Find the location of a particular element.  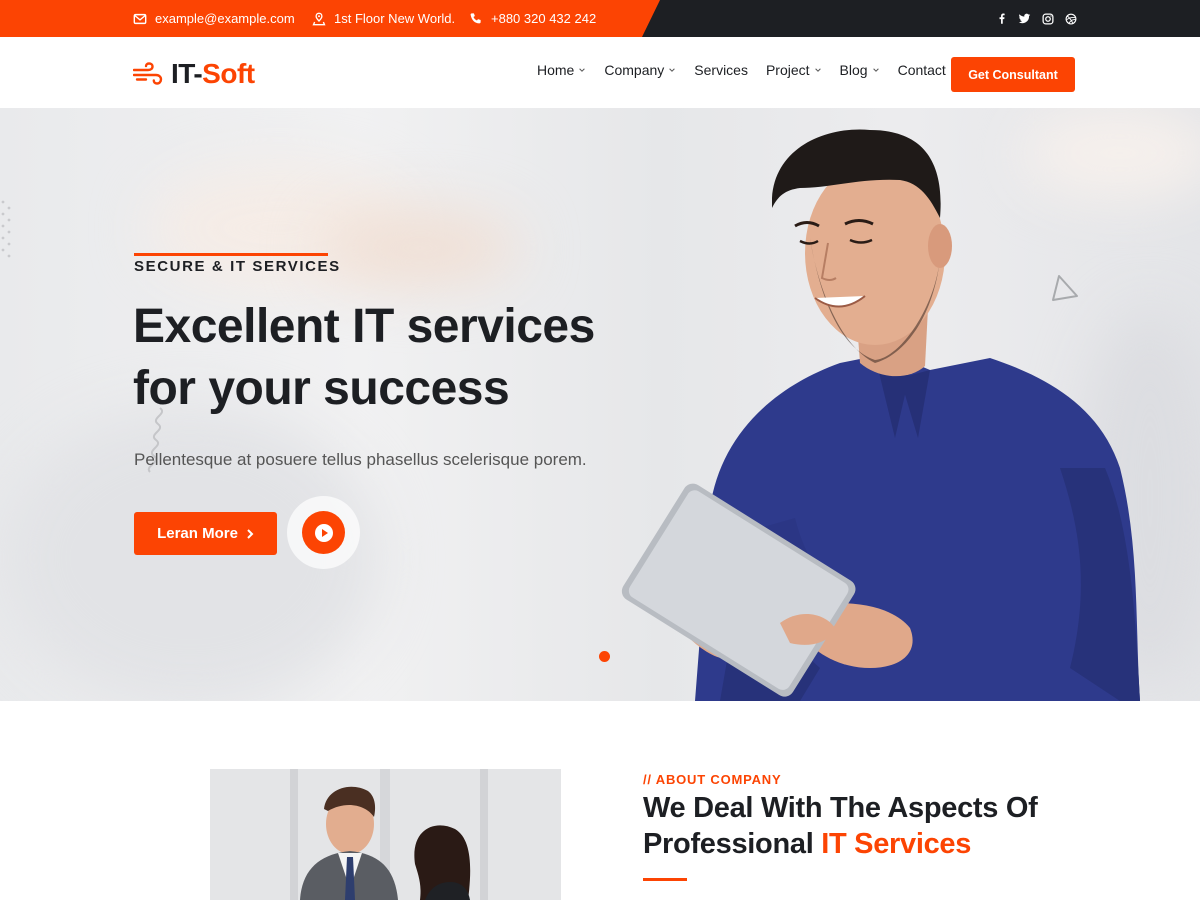

topbar-address: 1st Floor New World. is located at coordinates (383, 18).